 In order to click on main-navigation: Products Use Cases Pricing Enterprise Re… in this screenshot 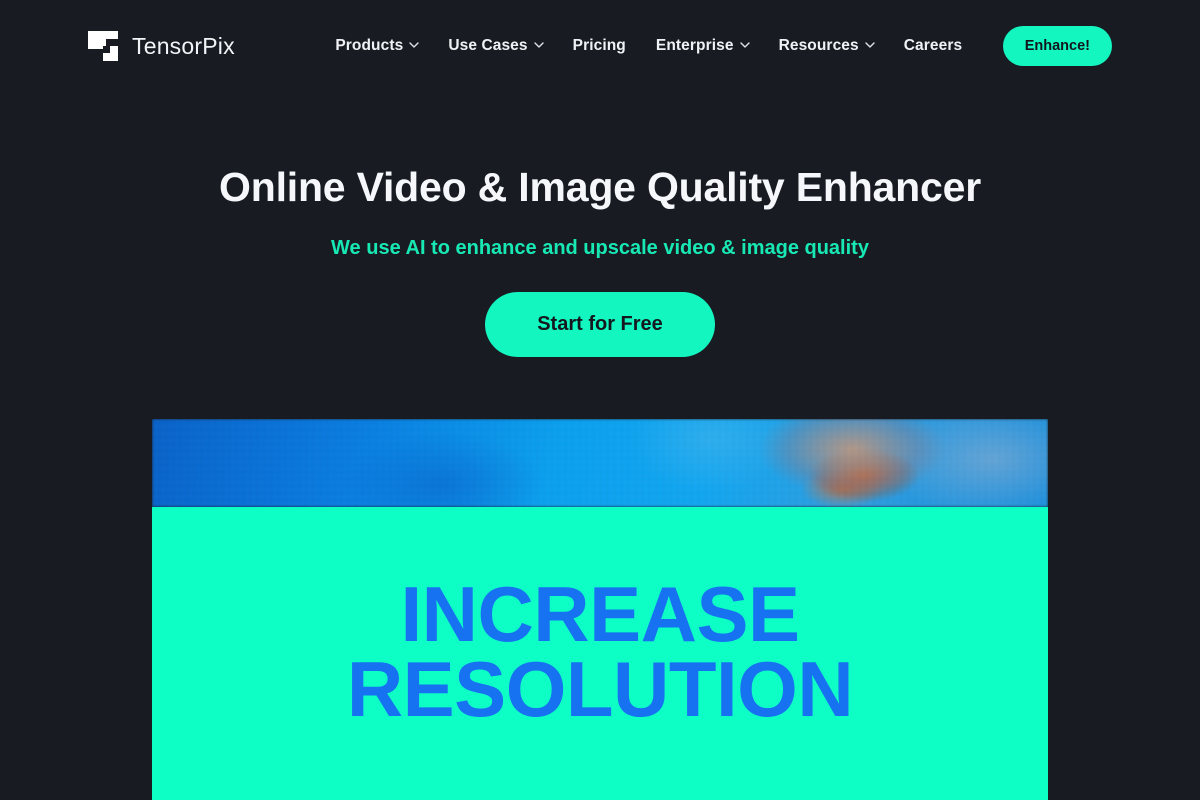, I will do `click(649, 46)`.